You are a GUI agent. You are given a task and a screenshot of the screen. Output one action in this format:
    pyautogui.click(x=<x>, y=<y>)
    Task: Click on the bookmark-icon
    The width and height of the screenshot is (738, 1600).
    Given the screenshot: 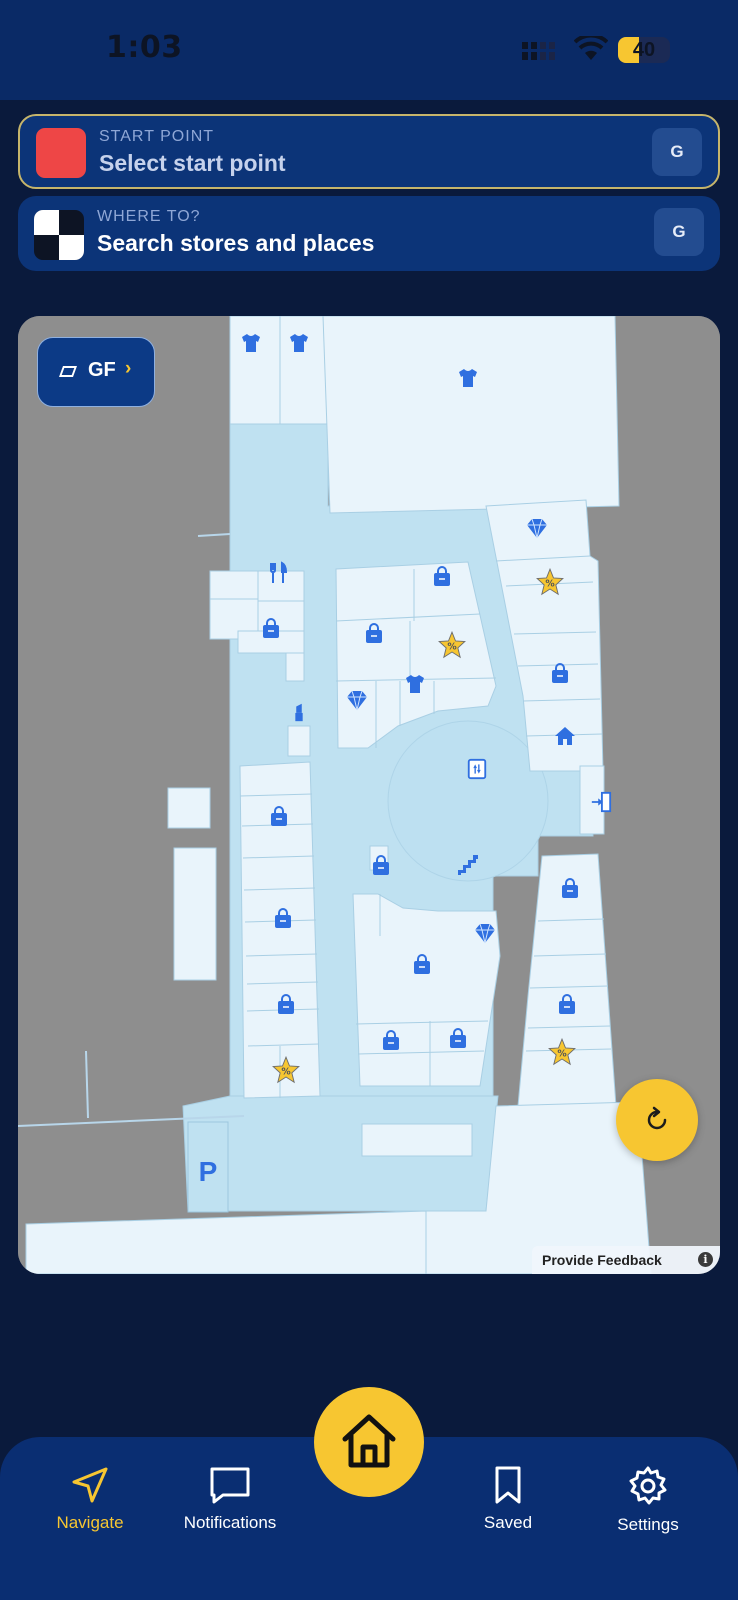 What is the action you would take?
    pyautogui.click(x=508, y=1485)
    